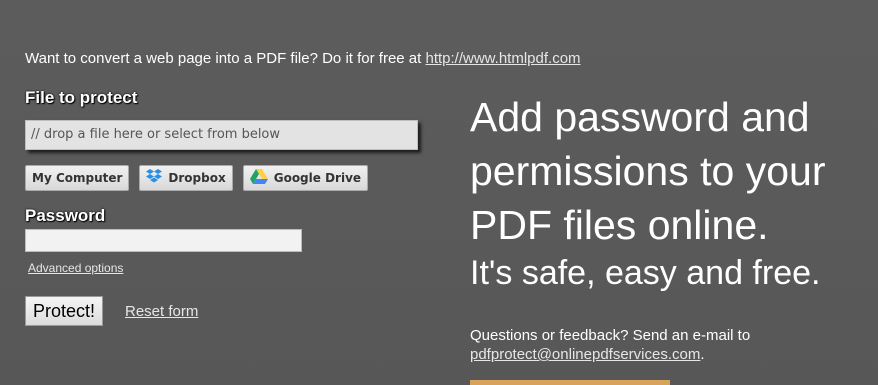 The width and height of the screenshot is (878, 385). I want to click on hero-line-1: Add password and, so click(640, 117).